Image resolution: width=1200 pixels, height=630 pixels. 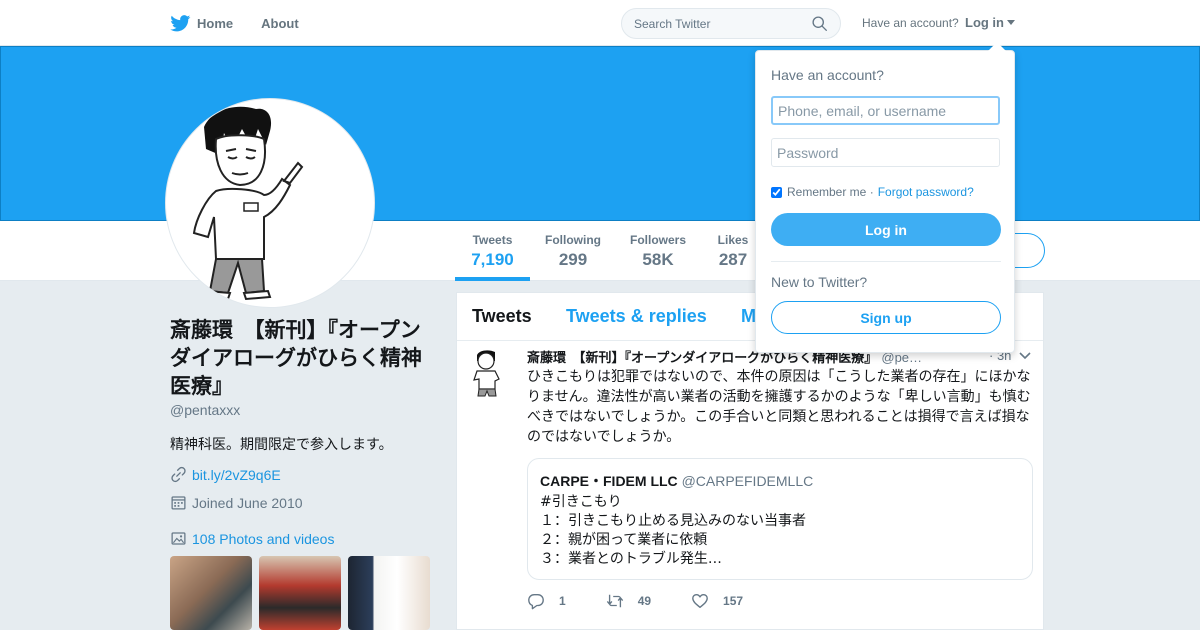 I want to click on like-button: 157, so click(x=717, y=601).